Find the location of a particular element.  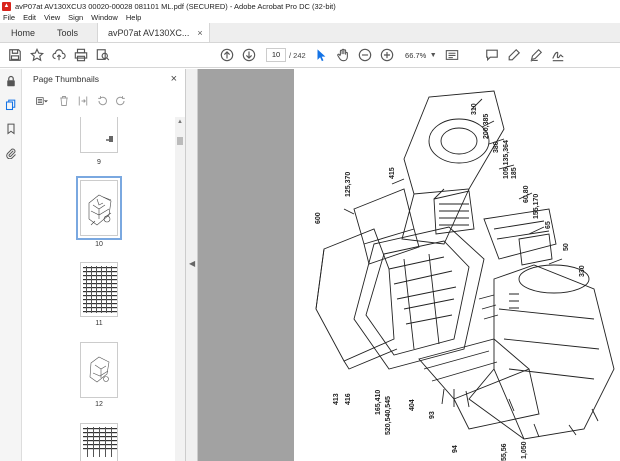

callout-label: 200,385 is located at coordinates (486, 126).